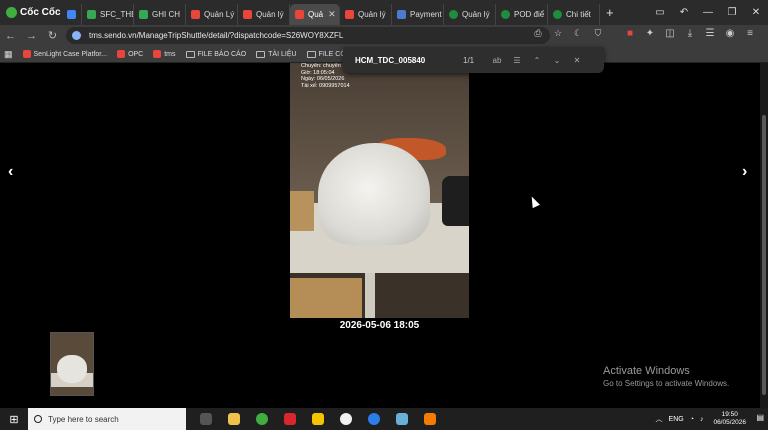 The width and height of the screenshot is (768, 430). What do you see at coordinates (730, 33) in the screenshot?
I see `profile-icon: ◉` at bounding box center [730, 33].